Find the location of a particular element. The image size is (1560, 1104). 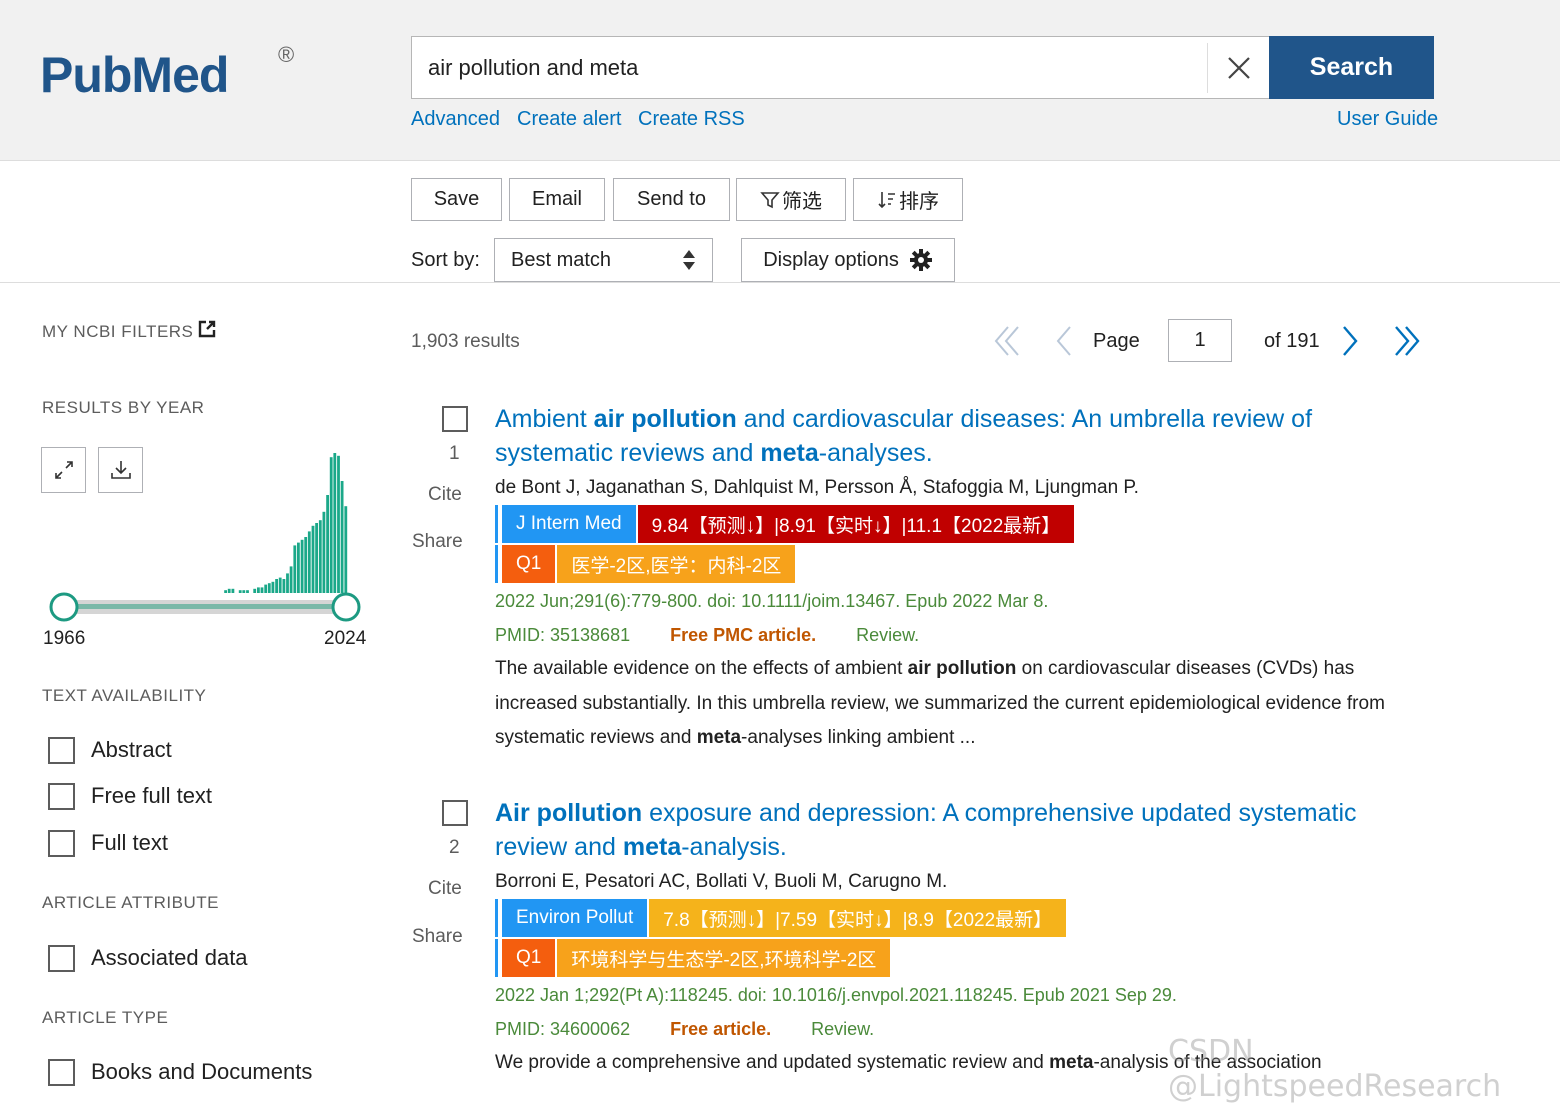

sort-button: 排序 is located at coordinates (908, 199).